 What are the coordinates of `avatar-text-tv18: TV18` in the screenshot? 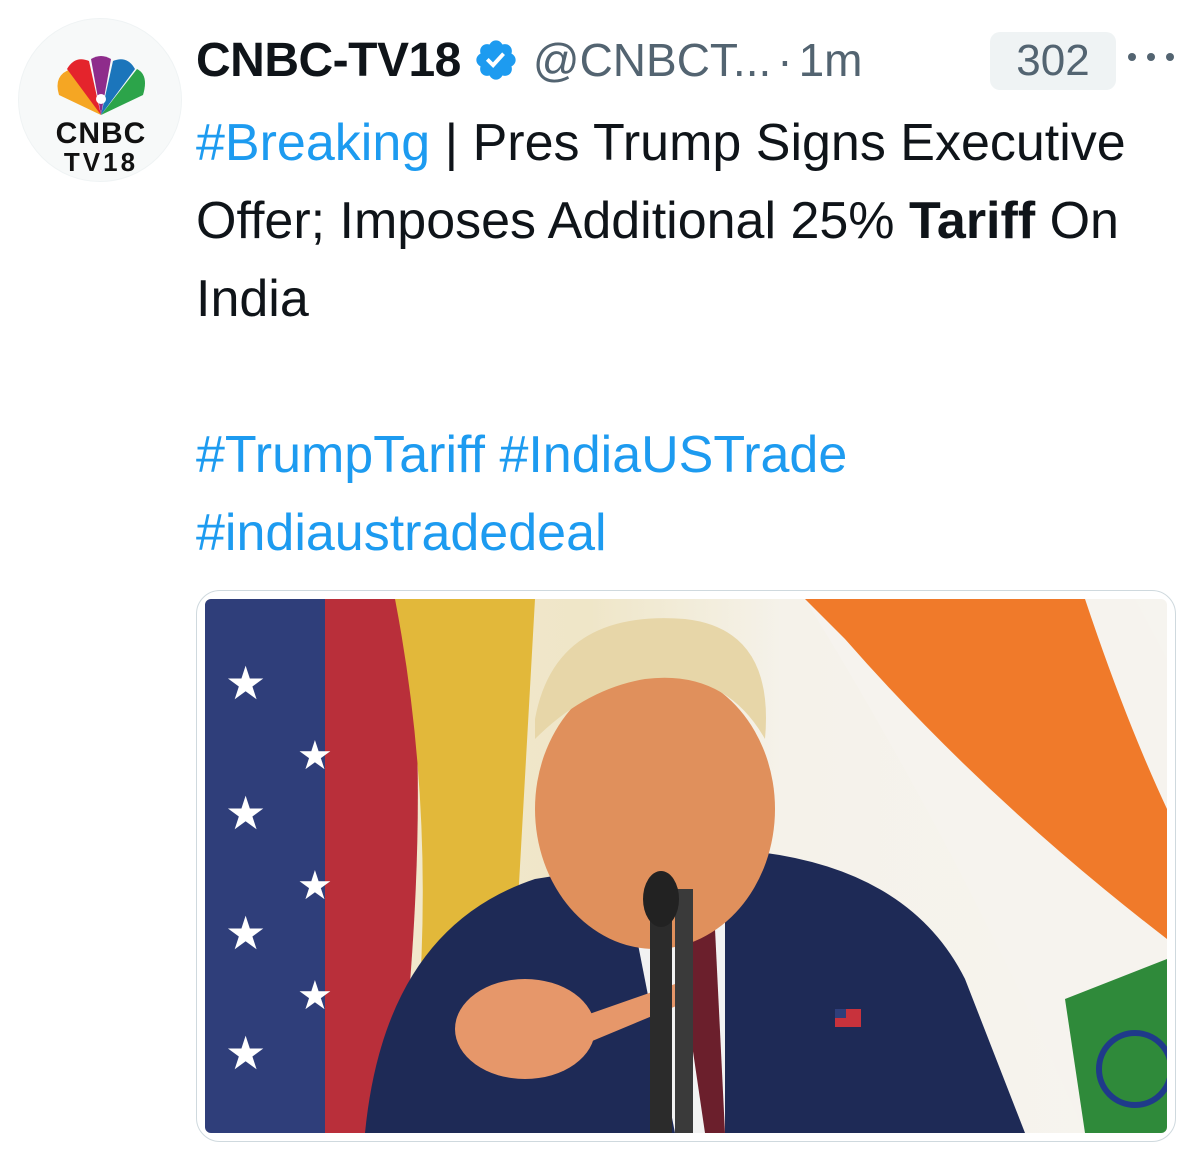 It's located at (101, 162).